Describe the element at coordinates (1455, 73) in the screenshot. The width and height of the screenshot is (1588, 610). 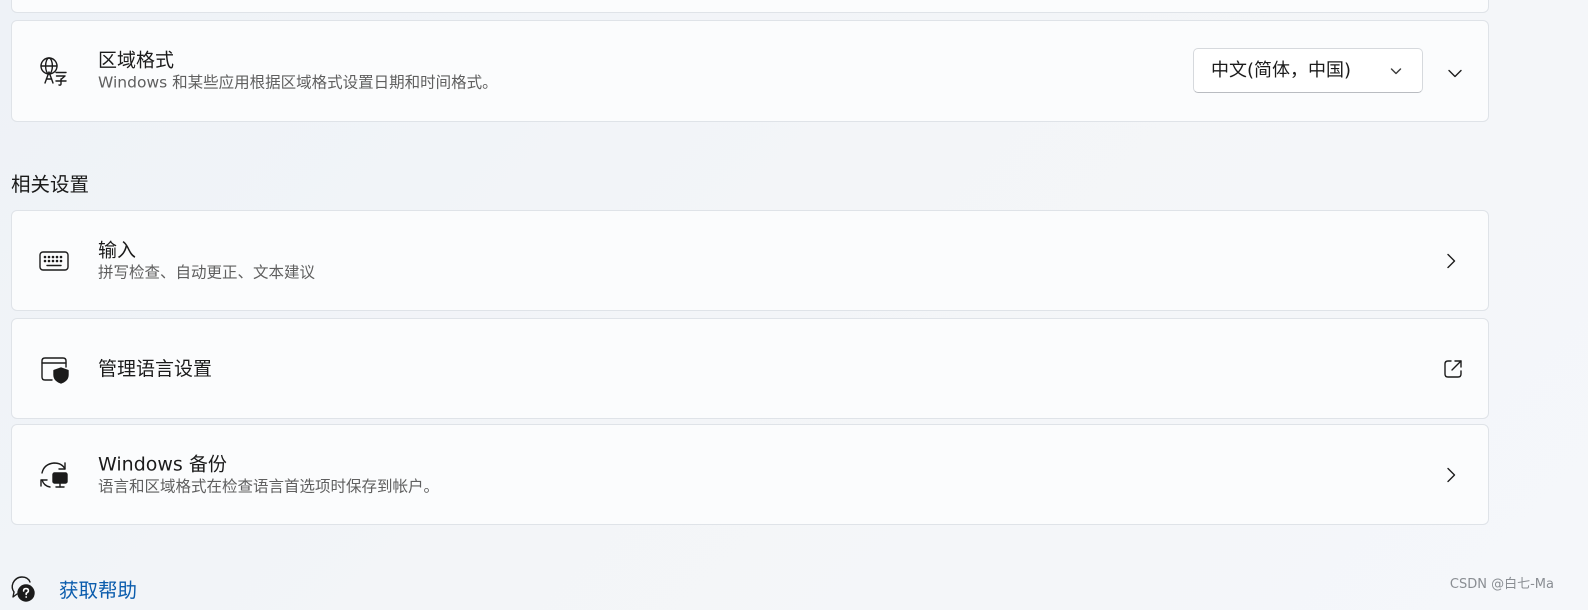
I see `expand-chevron-icon` at that location.